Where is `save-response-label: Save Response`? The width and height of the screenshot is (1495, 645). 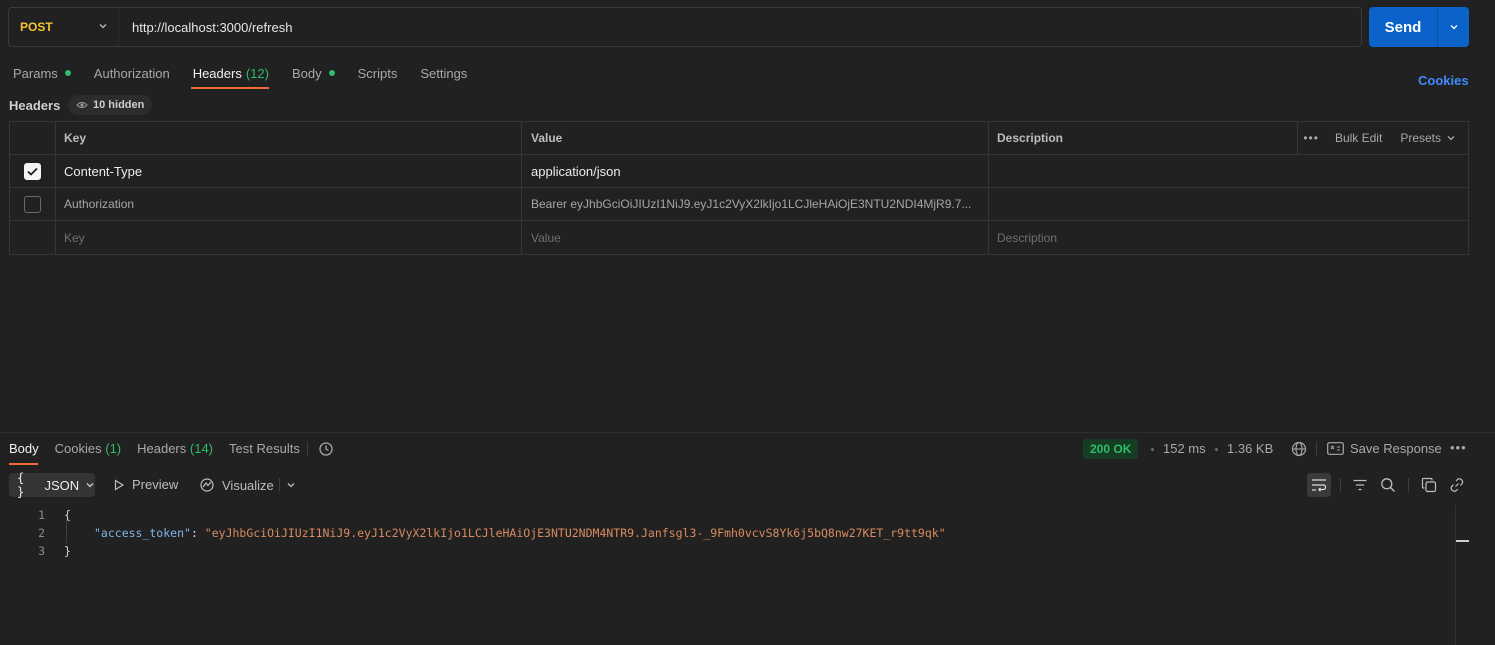 save-response-label: Save Response is located at coordinates (1396, 448).